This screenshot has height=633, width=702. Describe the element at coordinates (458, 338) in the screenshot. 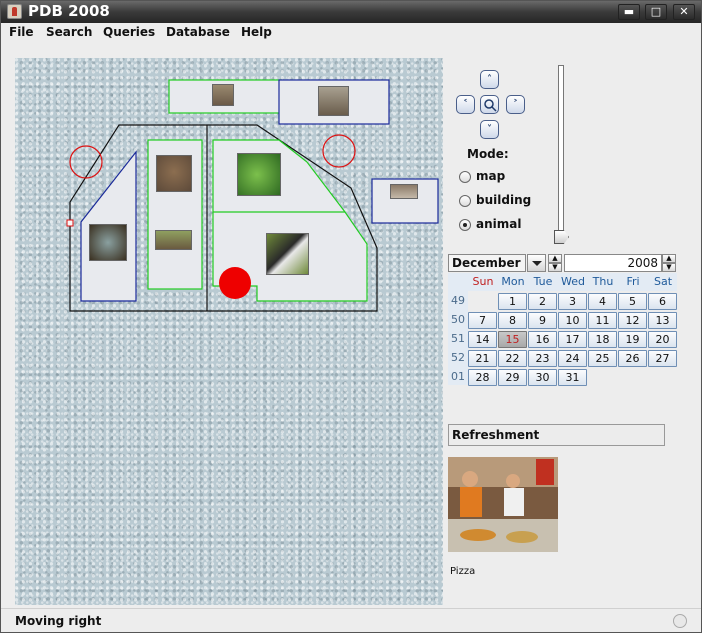

I see `week-number: 51` at that location.